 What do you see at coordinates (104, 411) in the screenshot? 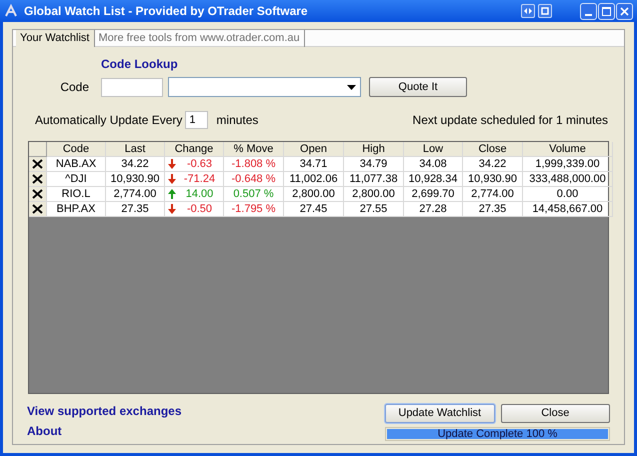
I see `link: View supported exchanges` at bounding box center [104, 411].